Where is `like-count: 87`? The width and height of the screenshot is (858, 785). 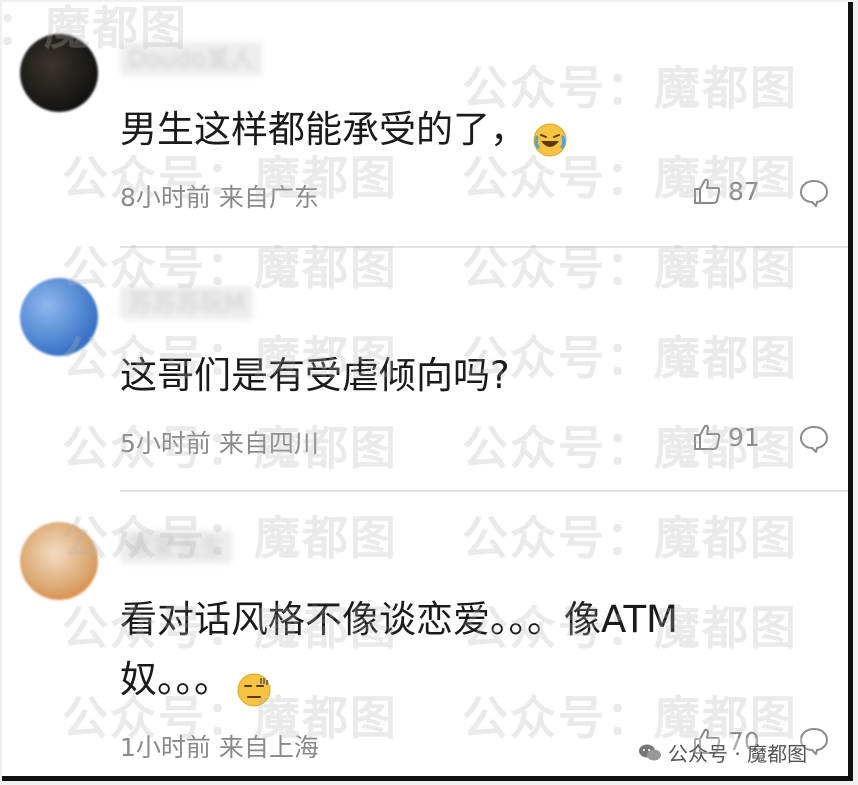 like-count: 87 is located at coordinates (744, 191).